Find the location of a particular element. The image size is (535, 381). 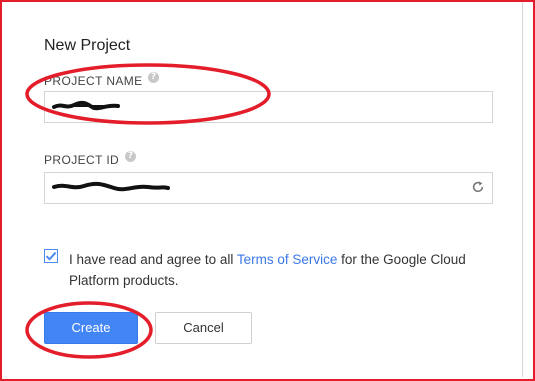

project-id-label: PROJECT ID is located at coordinates (82, 160).